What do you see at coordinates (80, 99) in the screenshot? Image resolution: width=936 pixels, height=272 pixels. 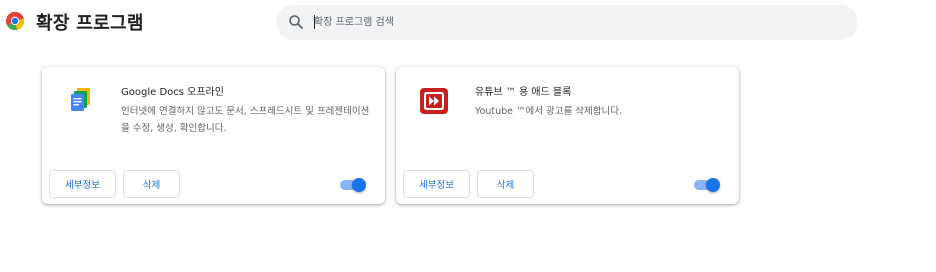 I see `google-docs-icon` at bounding box center [80, 99].